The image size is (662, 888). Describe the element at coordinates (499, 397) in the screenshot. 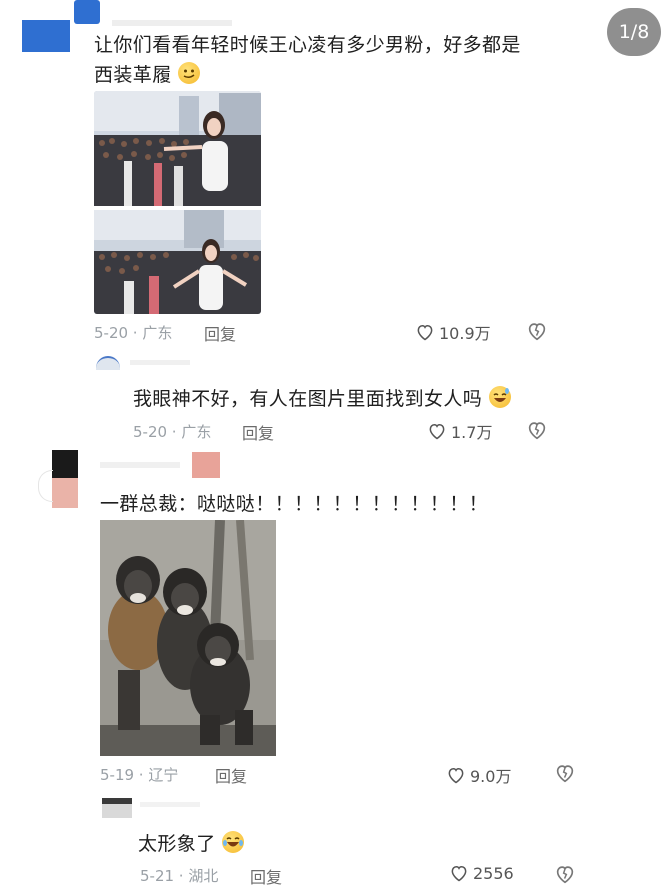

I see `laughing-sweat-emoji-icon` at that location.